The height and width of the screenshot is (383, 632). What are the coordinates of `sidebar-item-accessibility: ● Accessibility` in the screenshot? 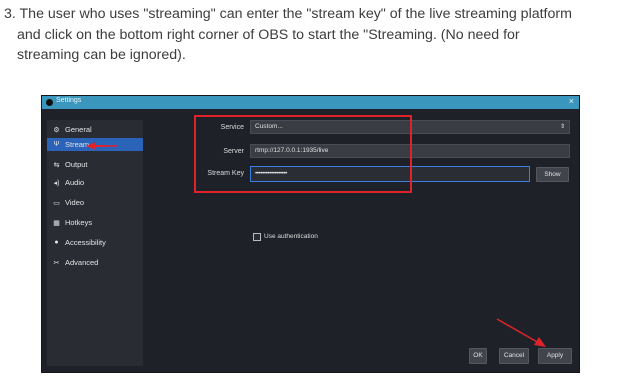 It's located at (96, 242).